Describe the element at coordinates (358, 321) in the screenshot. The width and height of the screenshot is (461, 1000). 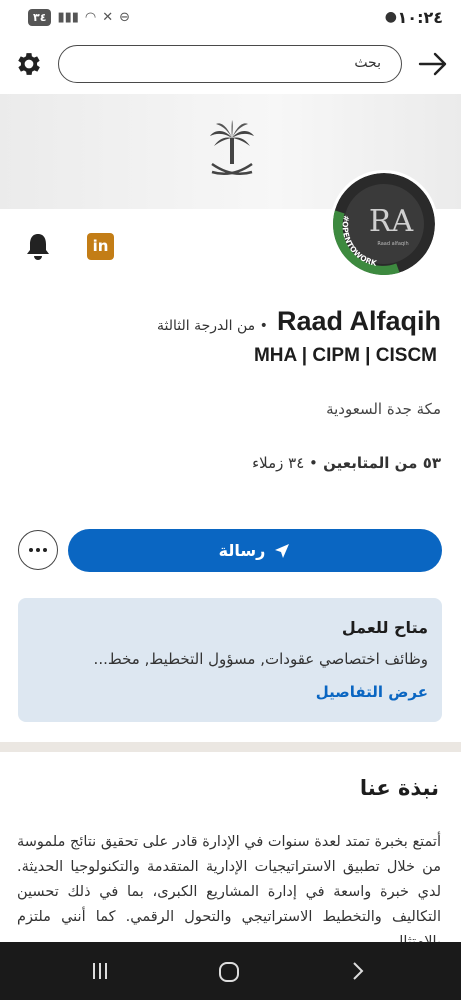
I see `profile-name: Raad Alfaqih` at that location.